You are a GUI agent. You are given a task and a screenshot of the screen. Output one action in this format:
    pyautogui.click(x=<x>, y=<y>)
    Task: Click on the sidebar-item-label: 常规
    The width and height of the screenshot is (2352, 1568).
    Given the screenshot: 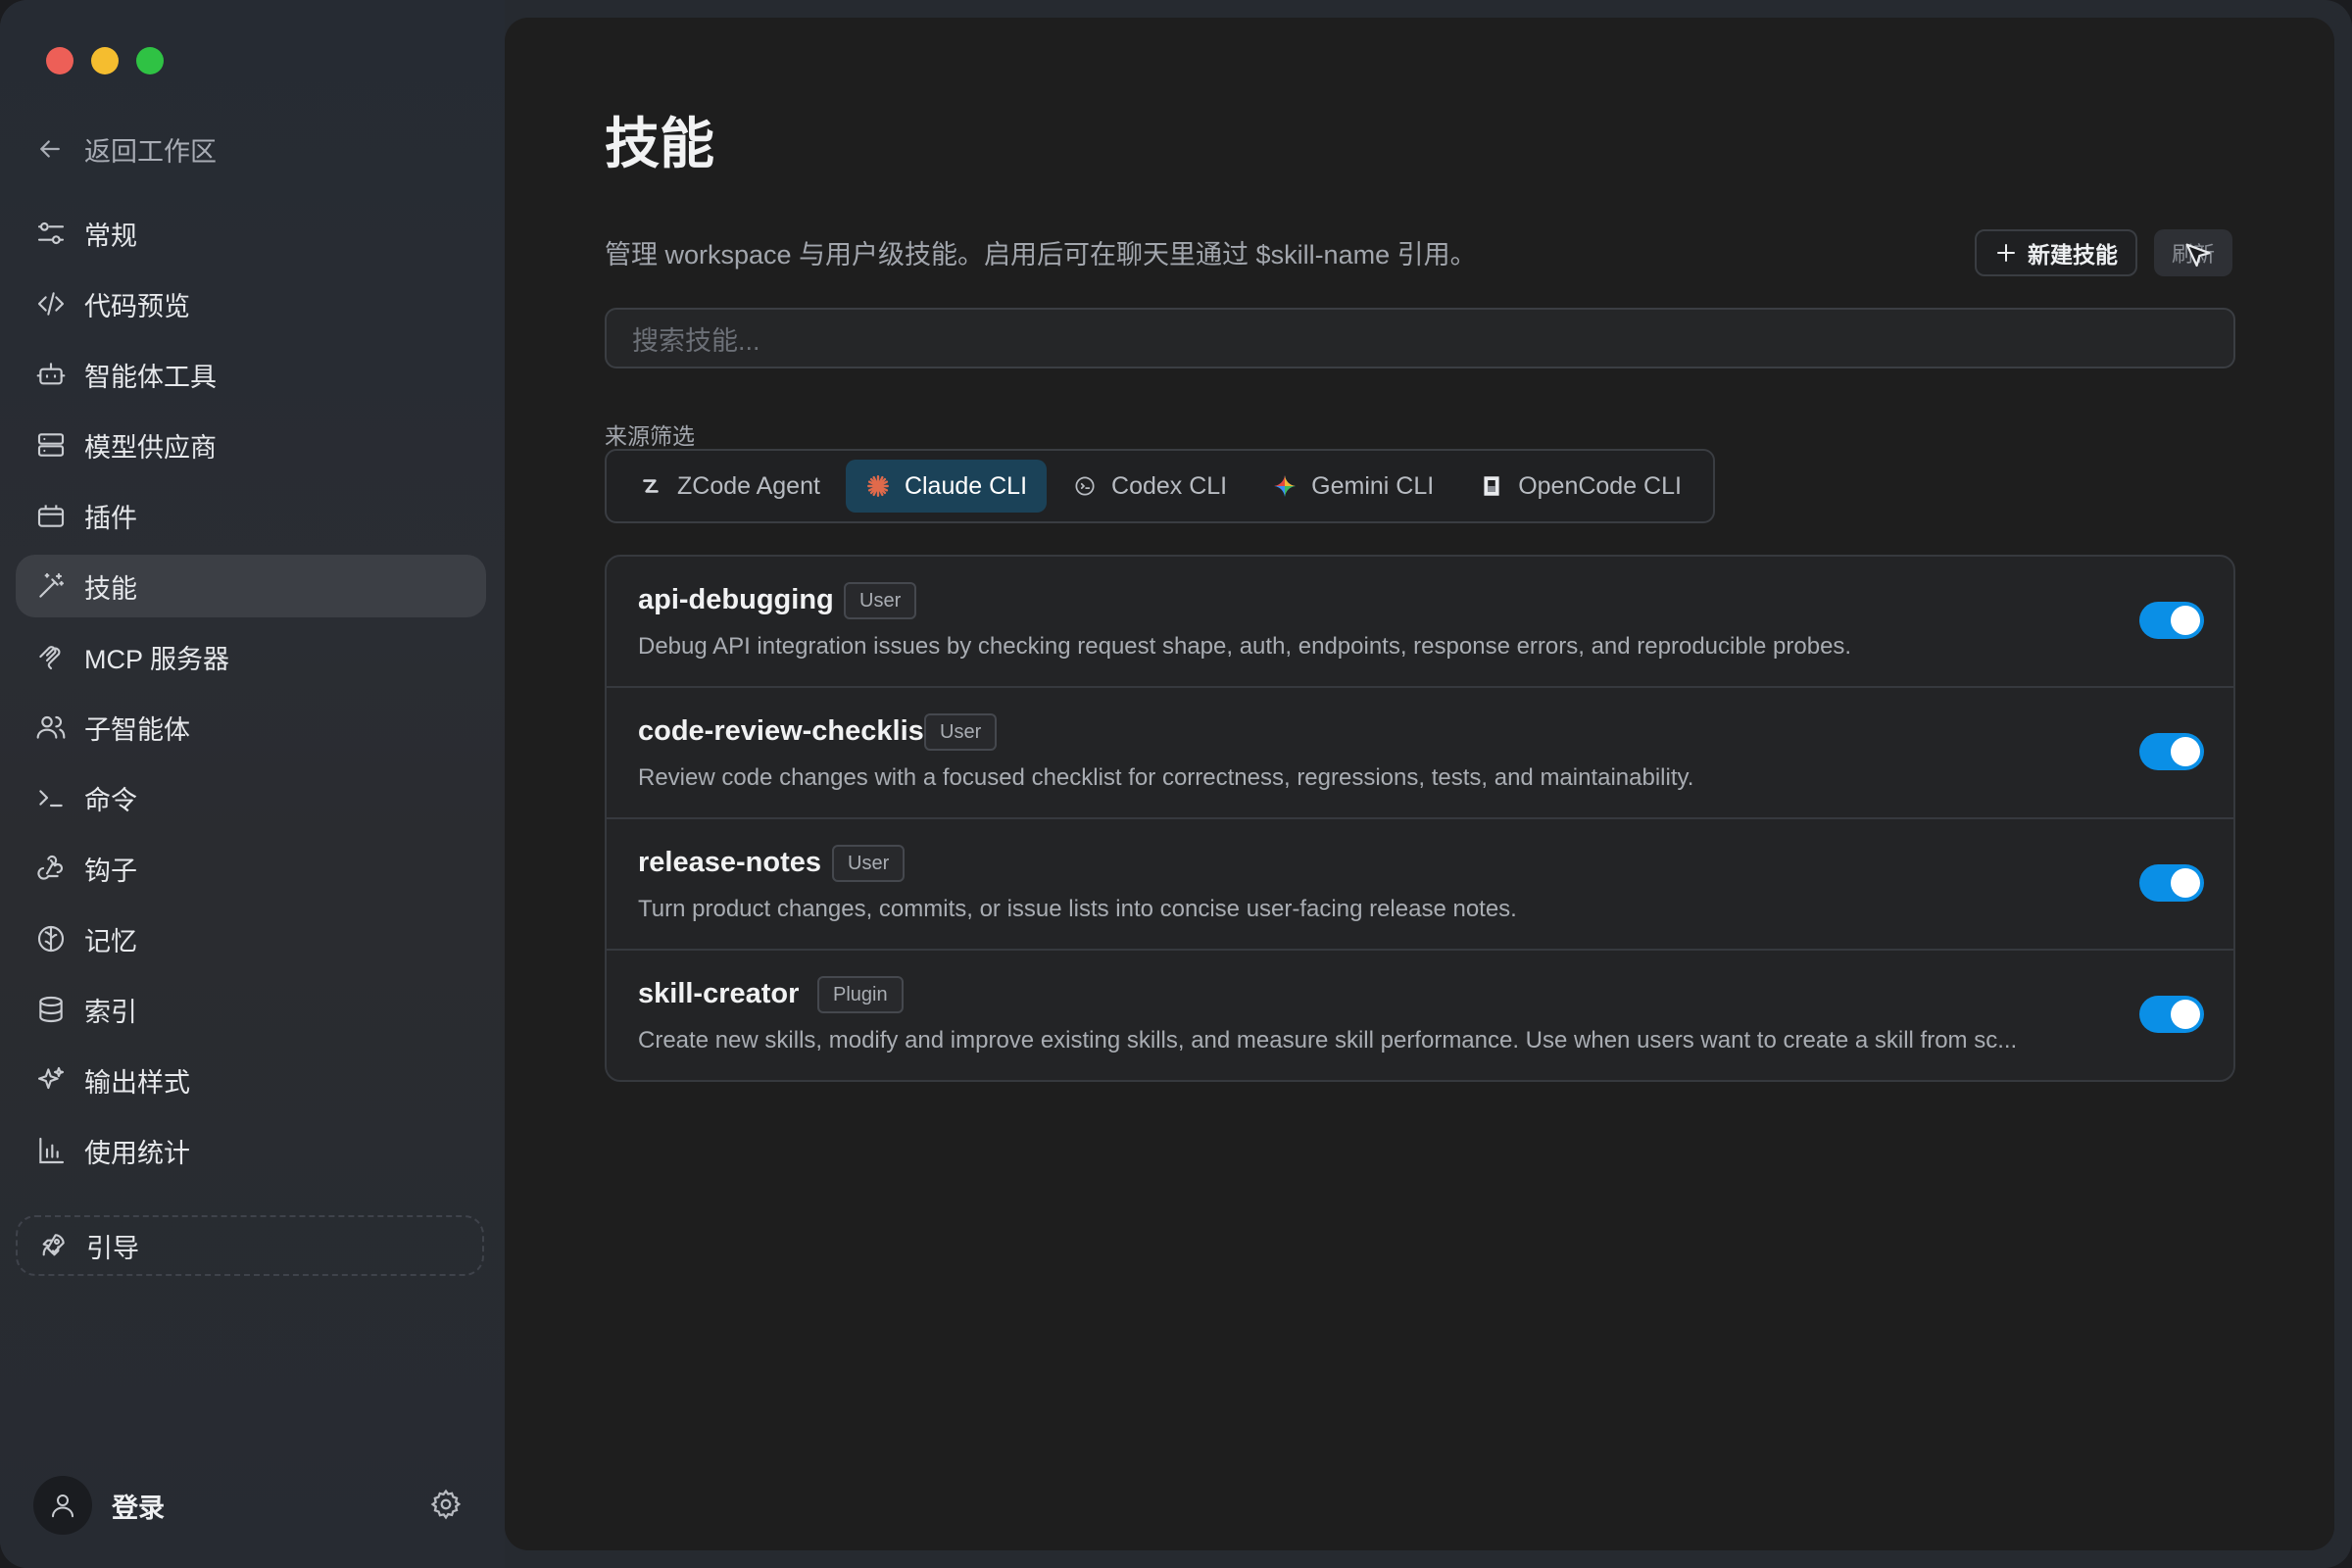 What is the action you would take?
    pyautogui.click(x=110, y=235)
    